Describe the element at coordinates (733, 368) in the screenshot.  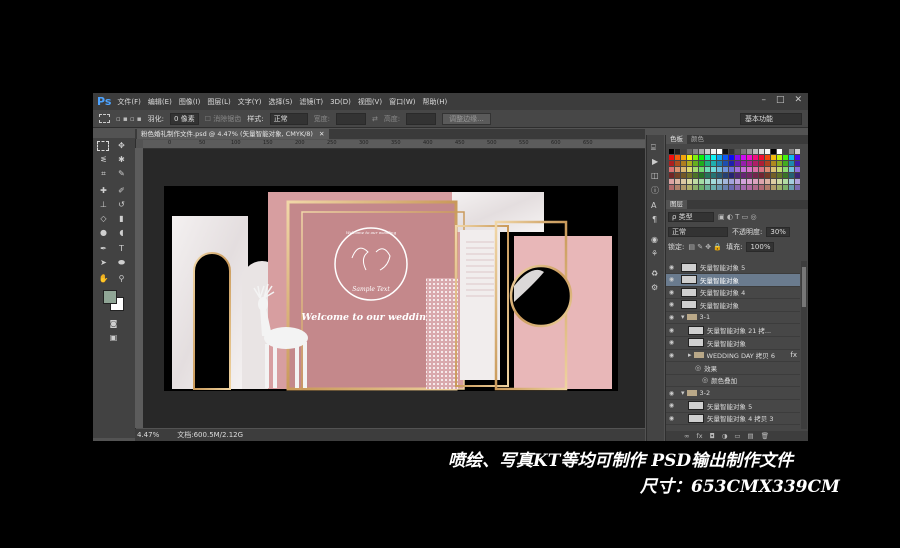
I see `layer-row: ◎ 效果` at that location.